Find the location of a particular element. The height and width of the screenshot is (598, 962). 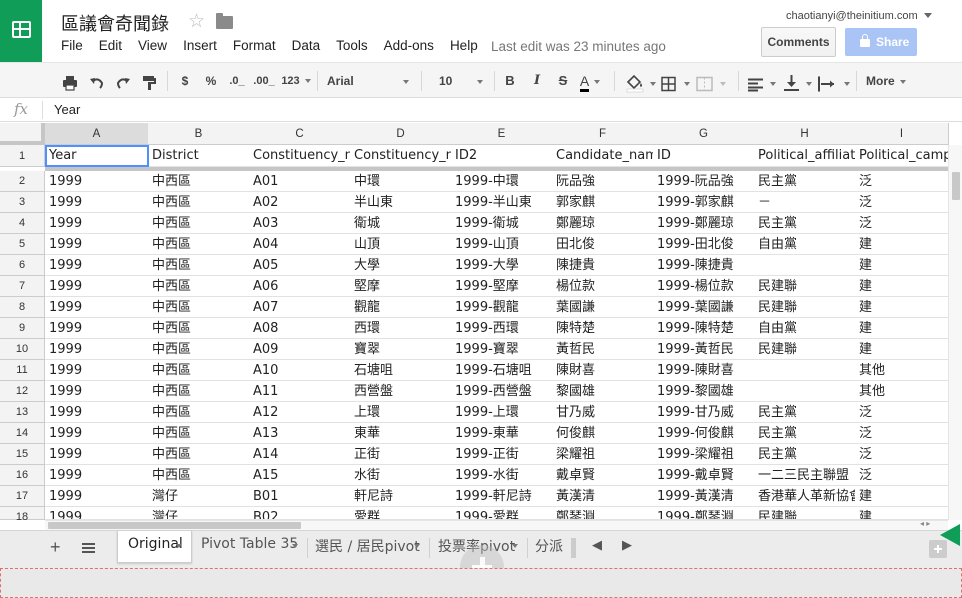

comments-button: Comments is located at coordinates (798, 42).